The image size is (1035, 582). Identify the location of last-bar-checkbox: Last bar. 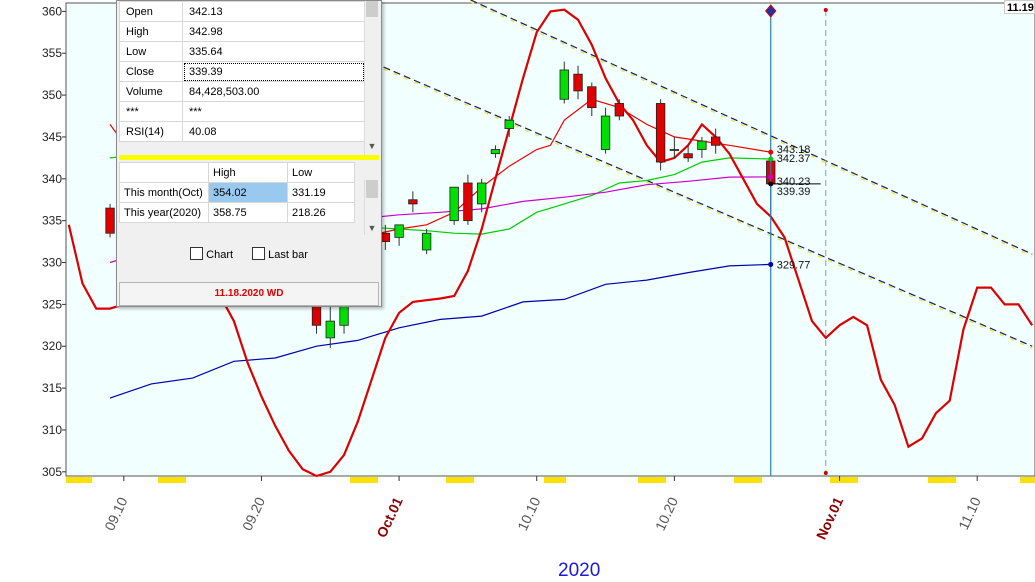
(280, 254).